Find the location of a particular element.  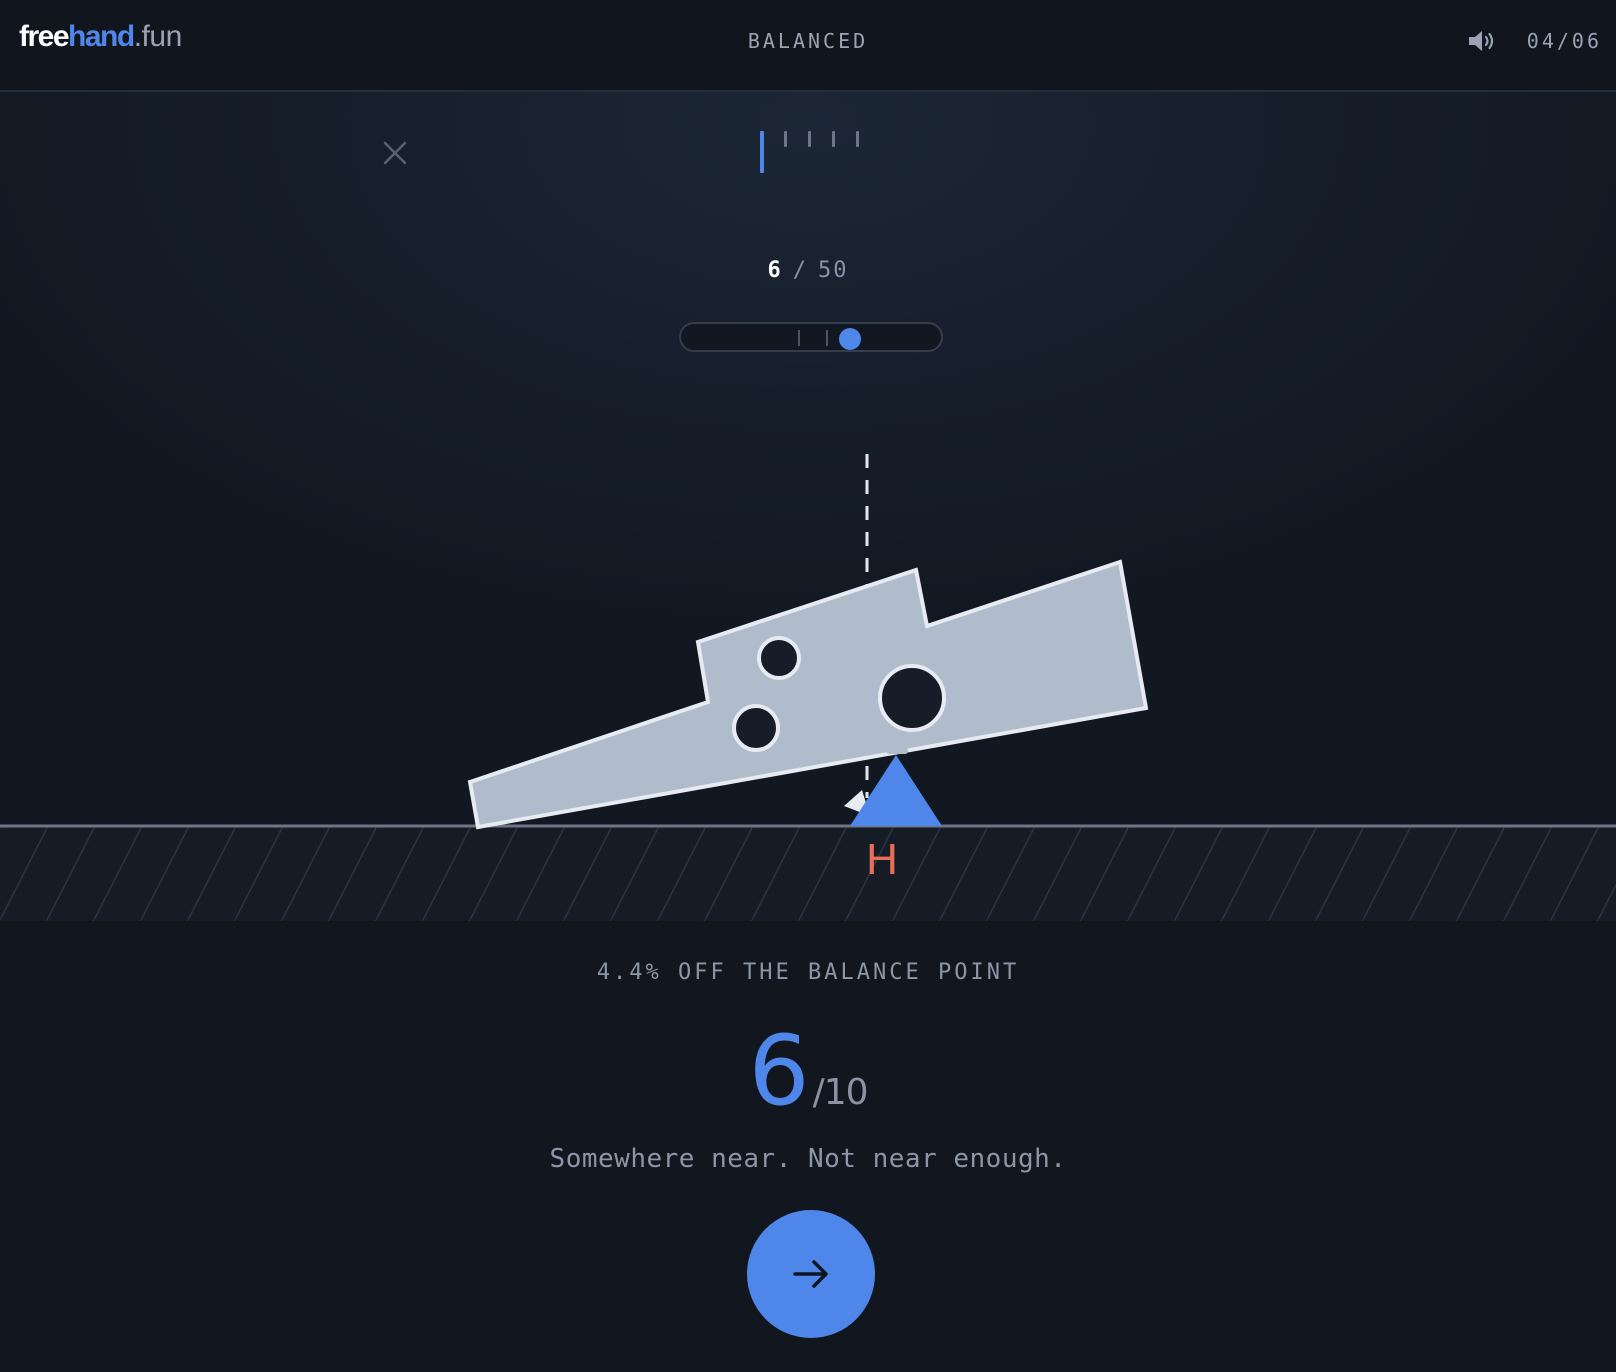

top-bar: freehand.fun BALANCED 04/06 is located at coordinates (808, 46).